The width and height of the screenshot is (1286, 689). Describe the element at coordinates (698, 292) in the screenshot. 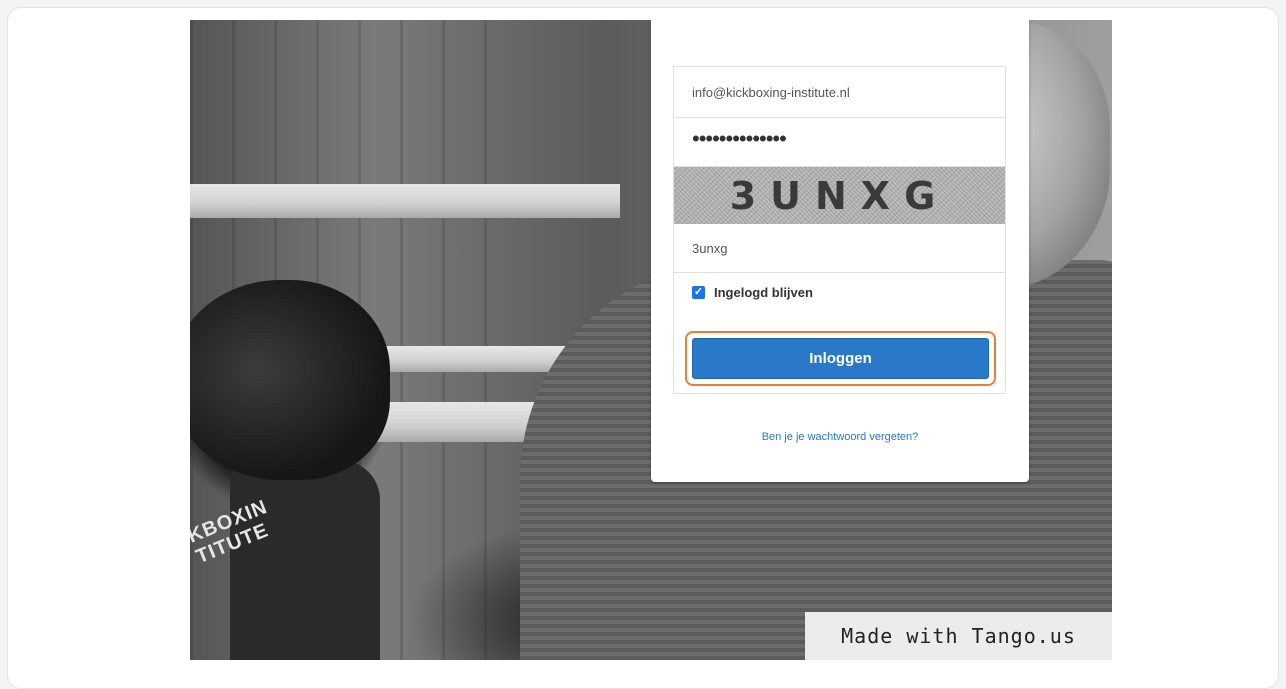

I see `remember-checkbox: ✓` at that location.